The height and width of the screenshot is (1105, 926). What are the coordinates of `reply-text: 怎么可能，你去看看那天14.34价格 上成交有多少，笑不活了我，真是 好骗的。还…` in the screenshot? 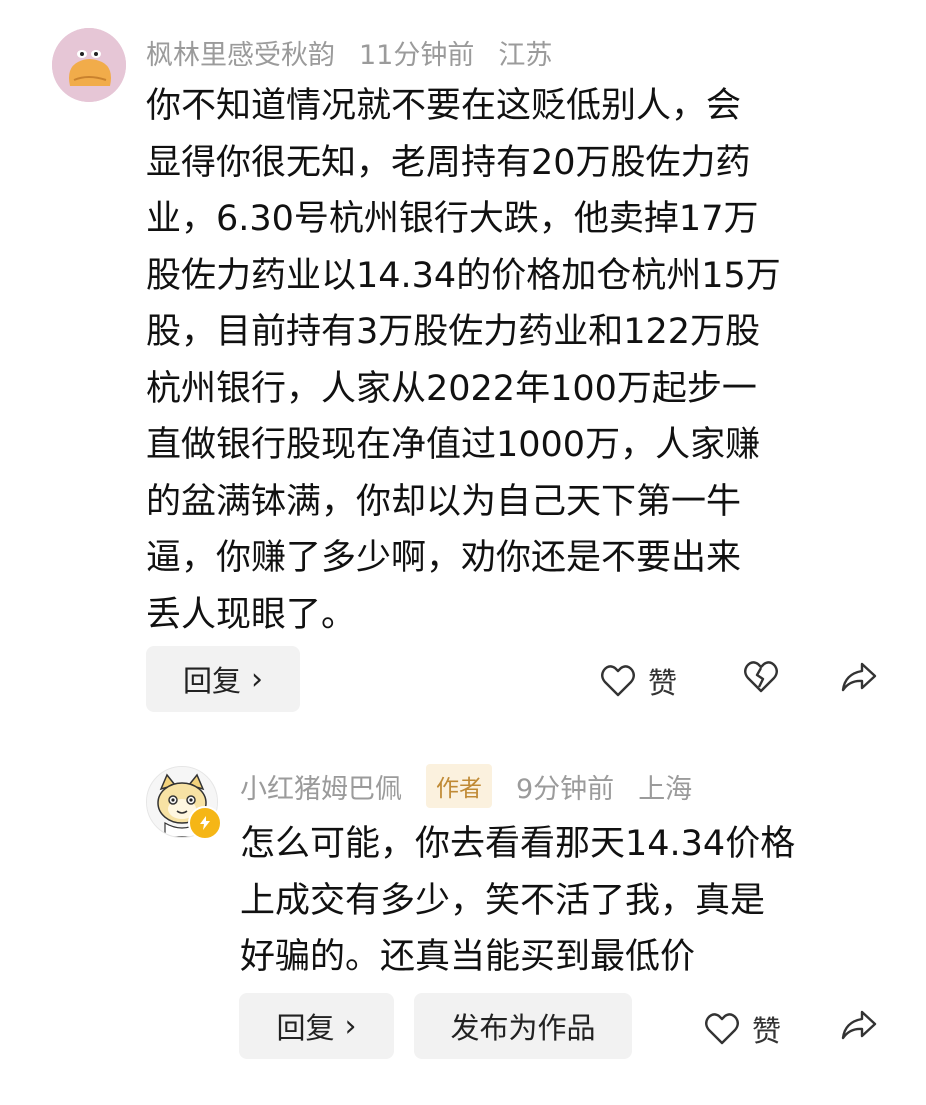 It's located at (518, 900).